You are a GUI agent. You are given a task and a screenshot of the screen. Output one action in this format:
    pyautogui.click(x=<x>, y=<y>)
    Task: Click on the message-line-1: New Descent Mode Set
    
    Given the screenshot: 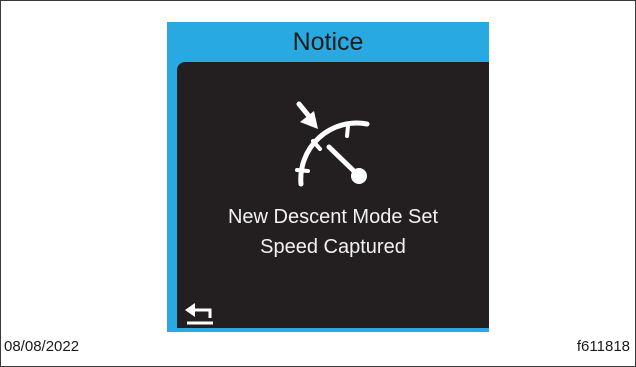 What is the action you would take?
    pyautogui.click(x=333, y=217)
    